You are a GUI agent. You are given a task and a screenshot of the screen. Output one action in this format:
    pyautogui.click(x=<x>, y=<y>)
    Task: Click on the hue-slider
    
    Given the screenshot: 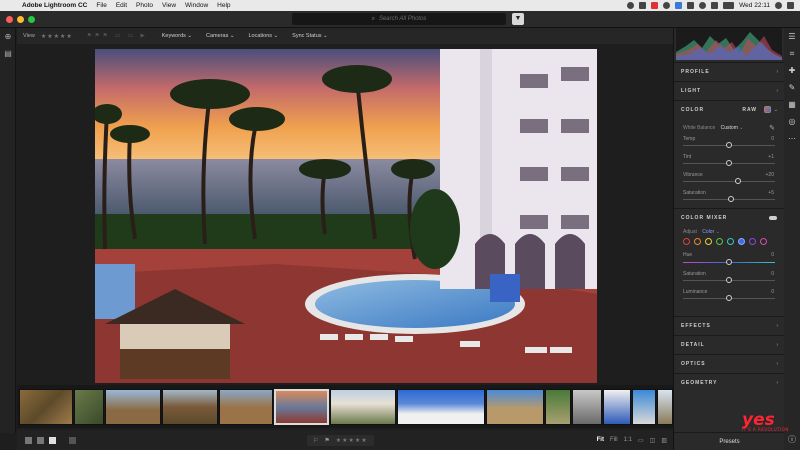 What is the action you would take?
    pyautogui.click(x=729, y=262)
    